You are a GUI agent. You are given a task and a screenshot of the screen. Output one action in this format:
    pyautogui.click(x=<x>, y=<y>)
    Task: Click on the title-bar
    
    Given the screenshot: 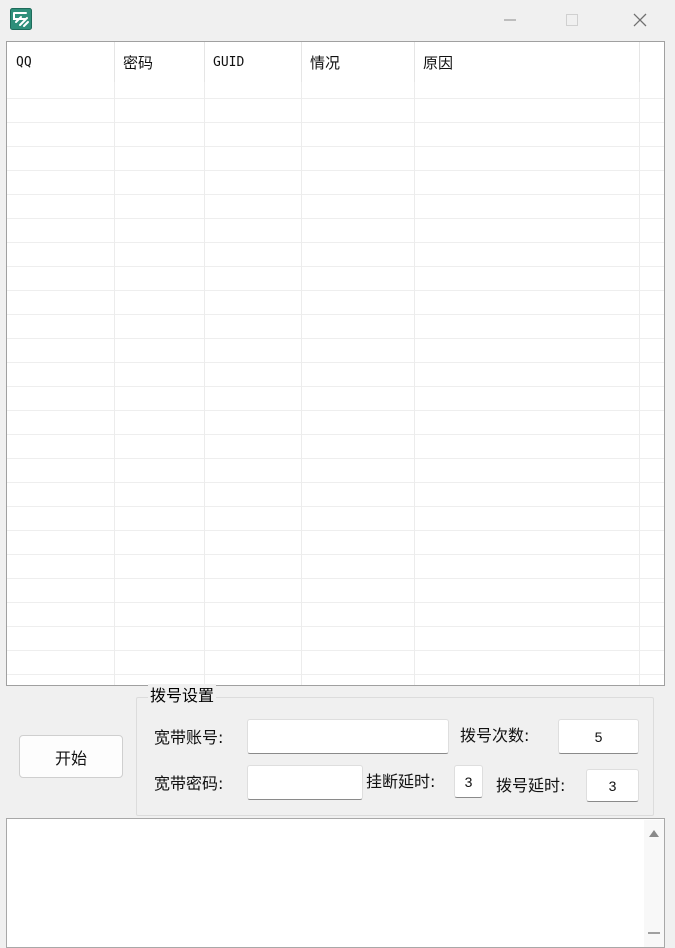 What is the action you would take?
    pyautogui.click(x=337, y=20)
    